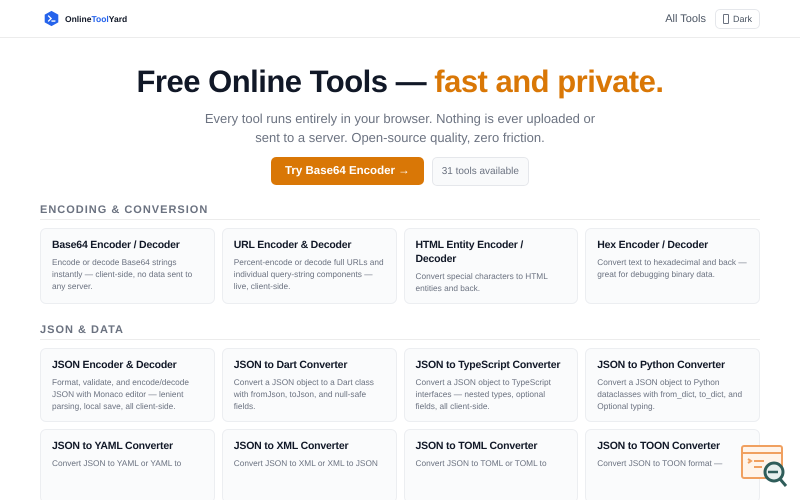 The height and width of the screenshot is (500, 800). What do you see at coordinates (117, 463) in the screenshot?
I see `tool-description: Convert JSON to YAML or YAML to` at bounding box center [117, 463].